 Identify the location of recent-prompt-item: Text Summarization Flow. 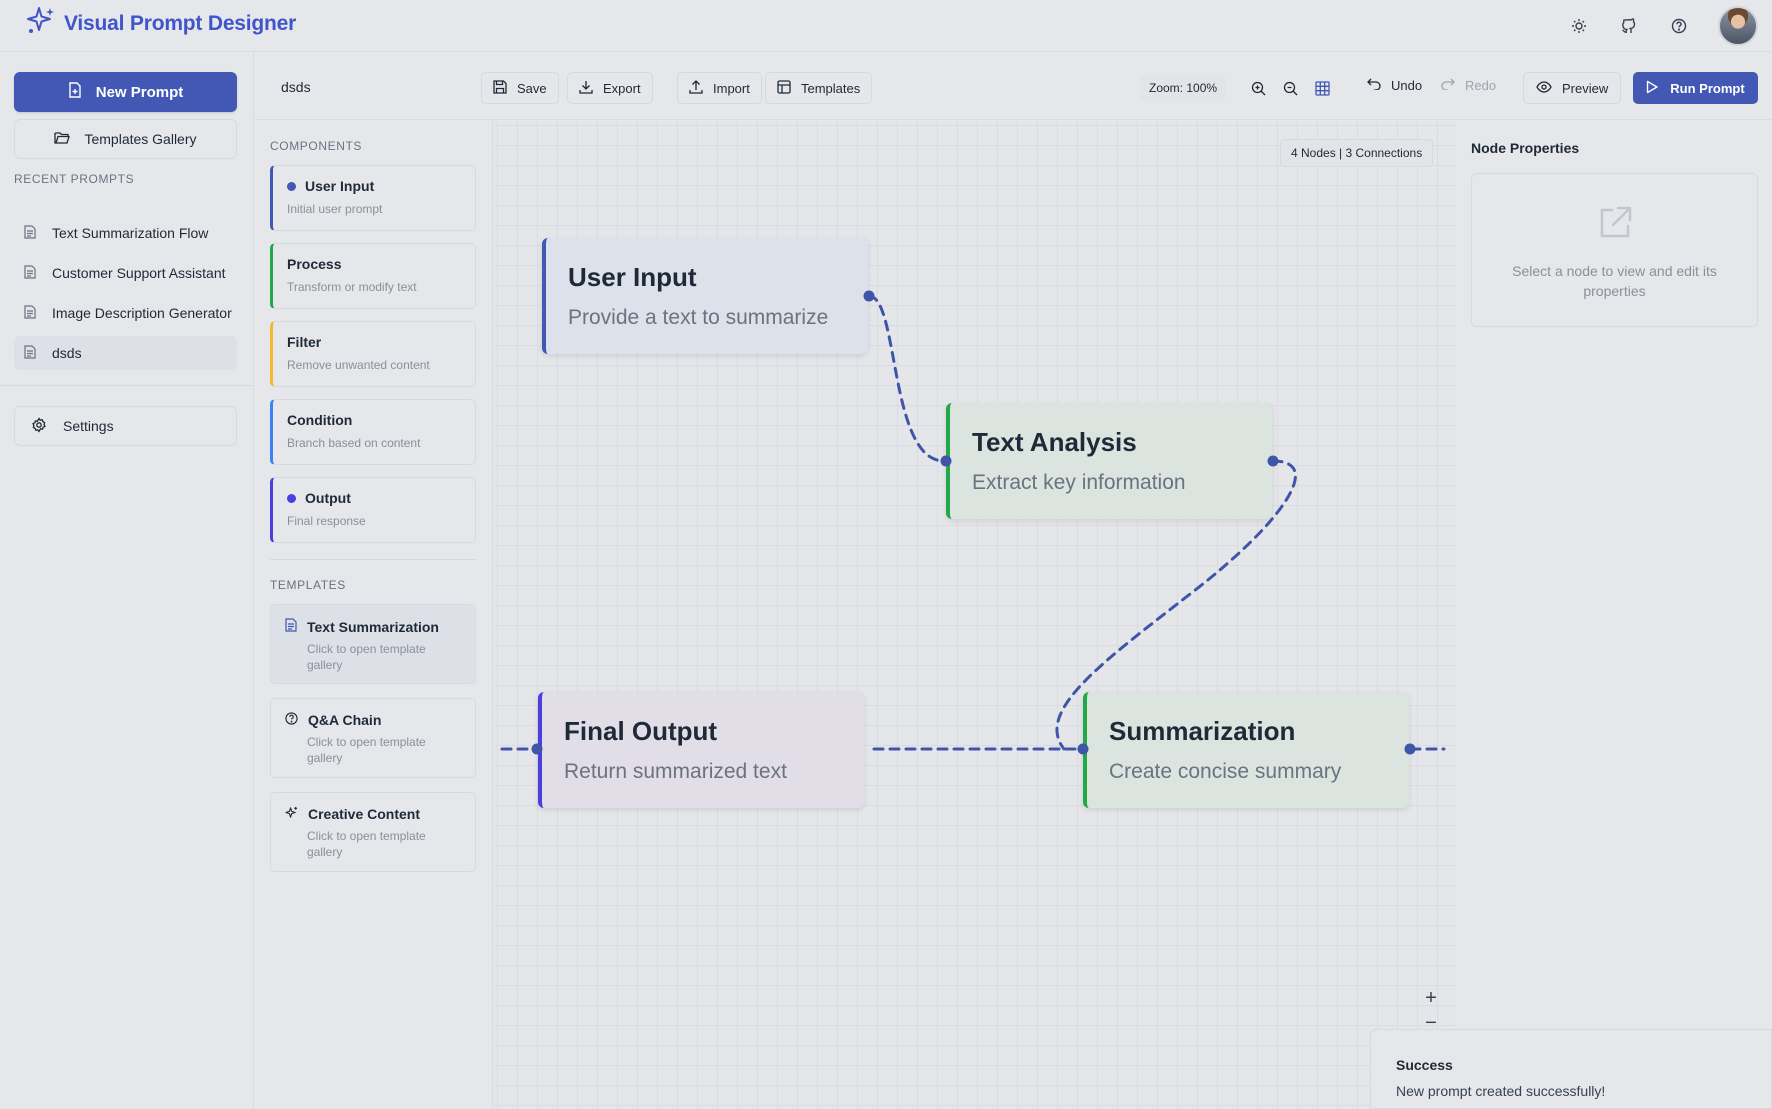
(125, 233).